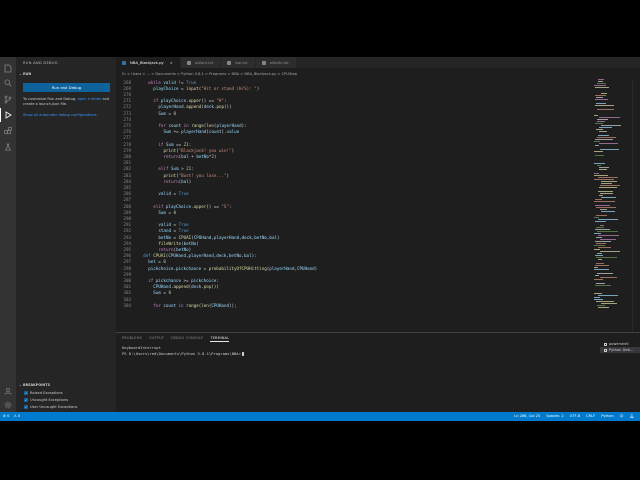  What do you see at coordinates (34, 385) in the screenshot?
I see `breakpoints-header: ⌄ BREAKPOINTS` at bounding box center [34, 385].